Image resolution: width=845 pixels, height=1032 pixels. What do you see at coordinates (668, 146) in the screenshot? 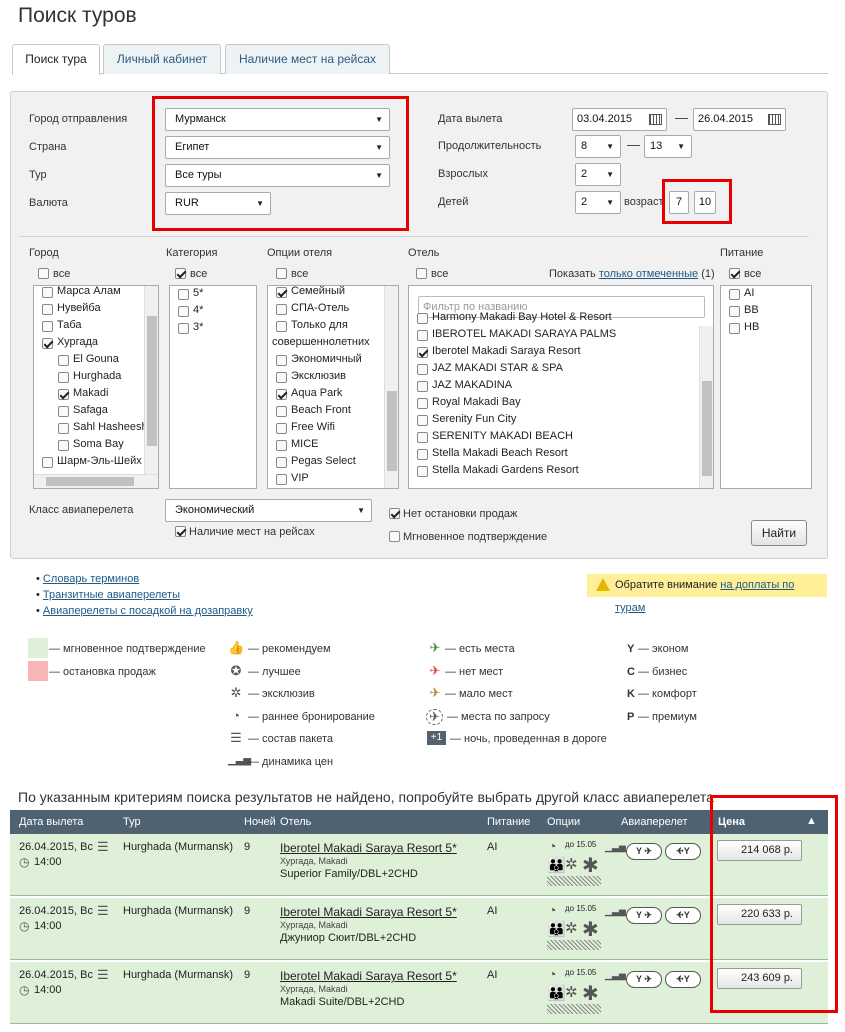
I see `duration-to-select: 13 ▼` at bounding box center [668, 146].